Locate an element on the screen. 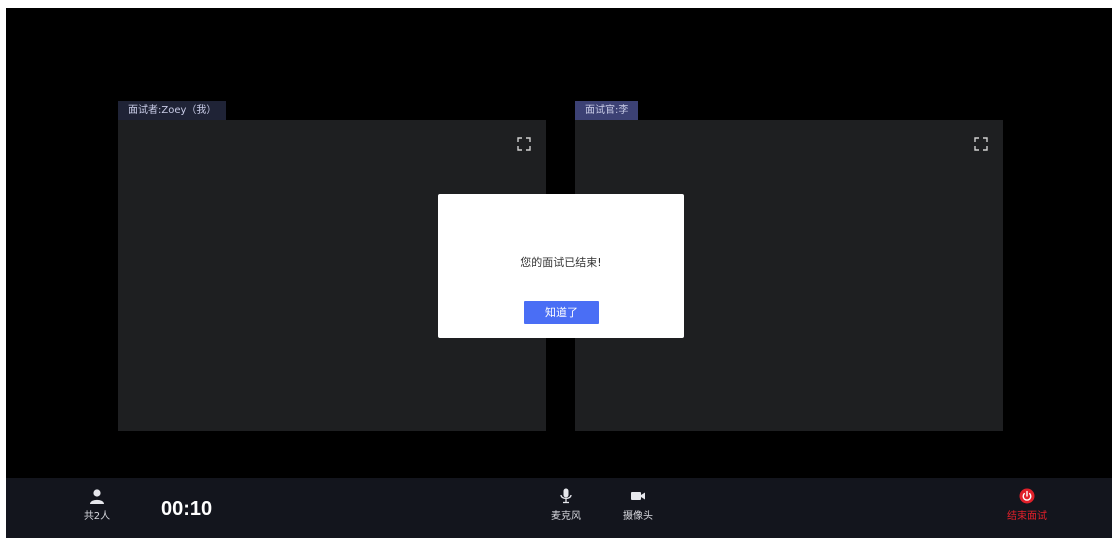 This screenshot has height=538, width=1112. participants-button: 共2人 is located at coordinates (97, 505).